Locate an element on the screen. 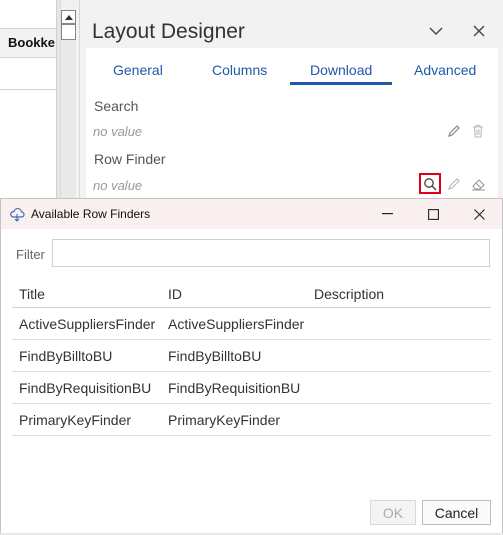 This screenshot has height=535, width=503. cell-title: ActiveSuppliersFinder is located at coordinates (87, 324).